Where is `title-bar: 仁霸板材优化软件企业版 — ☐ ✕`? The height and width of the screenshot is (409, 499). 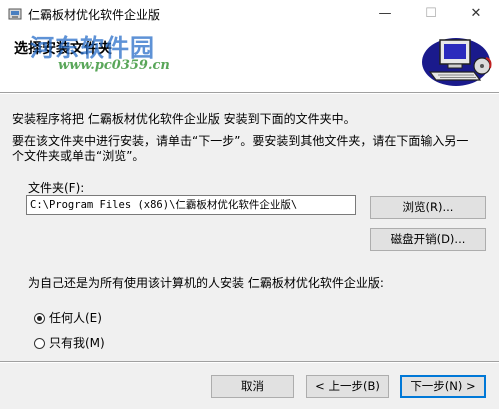
title-bar: 仁霸板材优化软件企业版 — ☐ ✕ is located at coordinates (249, 14).